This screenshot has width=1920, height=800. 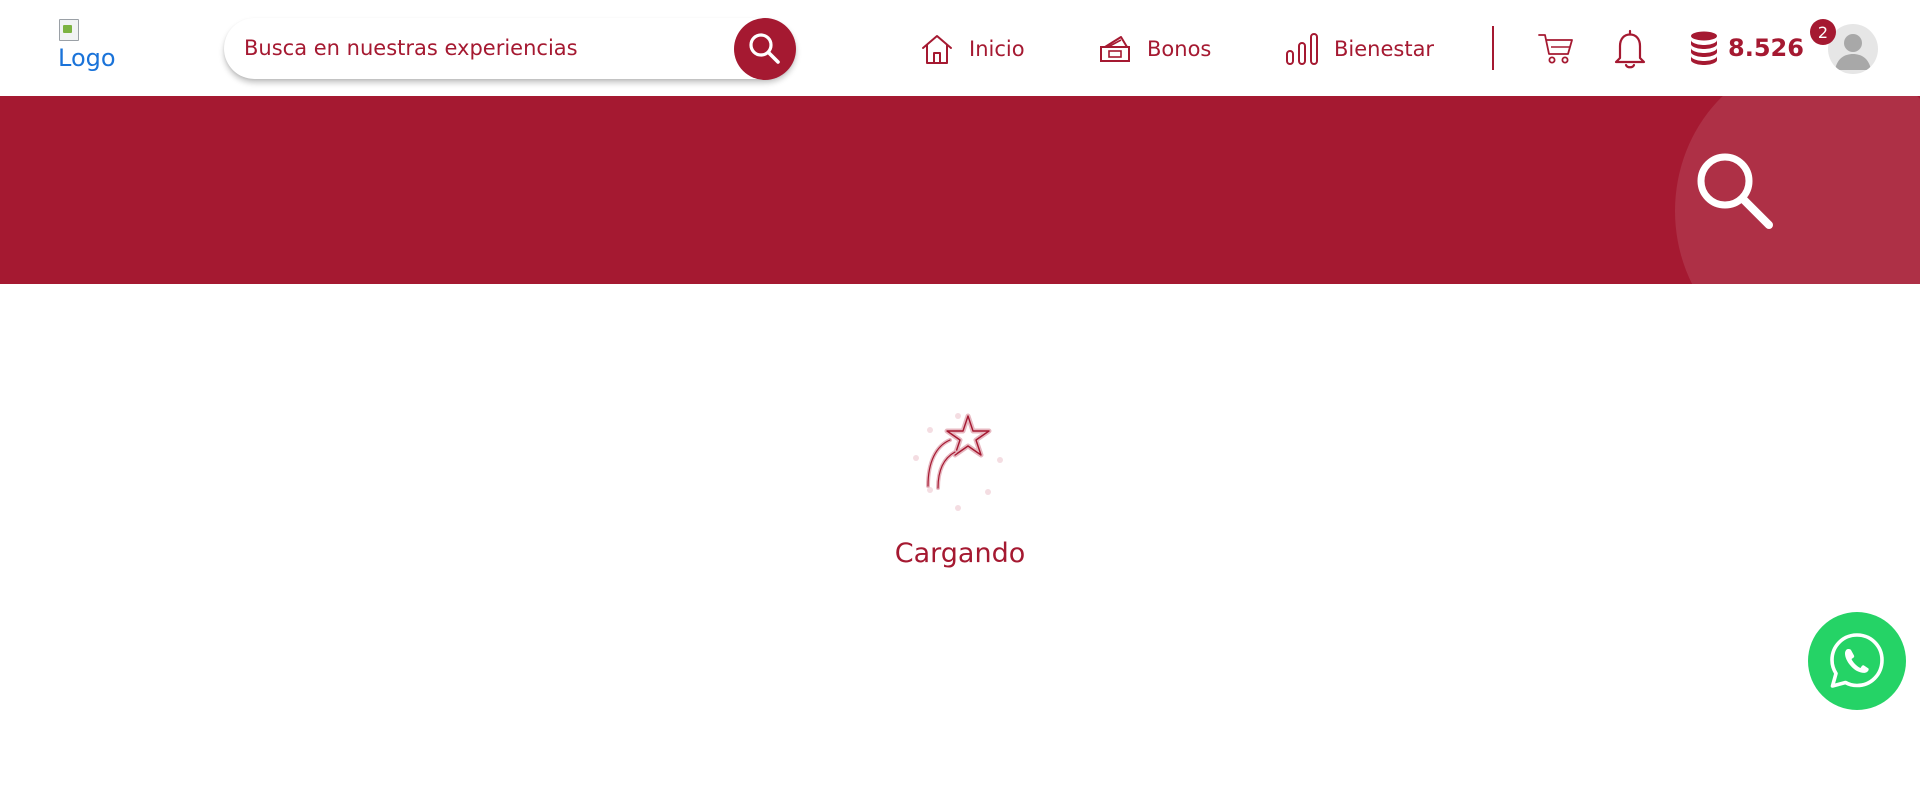 I want to click on cart-icon, so click(x=1555, y=49).